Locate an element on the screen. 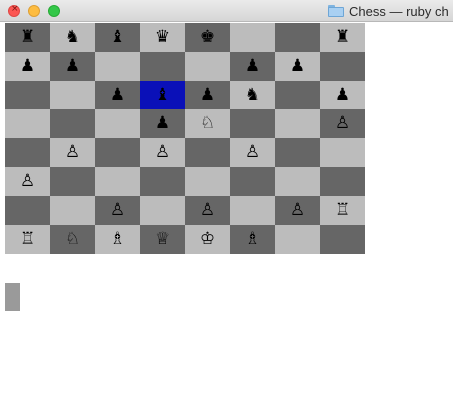  close-button: × is located at coordinates (14, 10).